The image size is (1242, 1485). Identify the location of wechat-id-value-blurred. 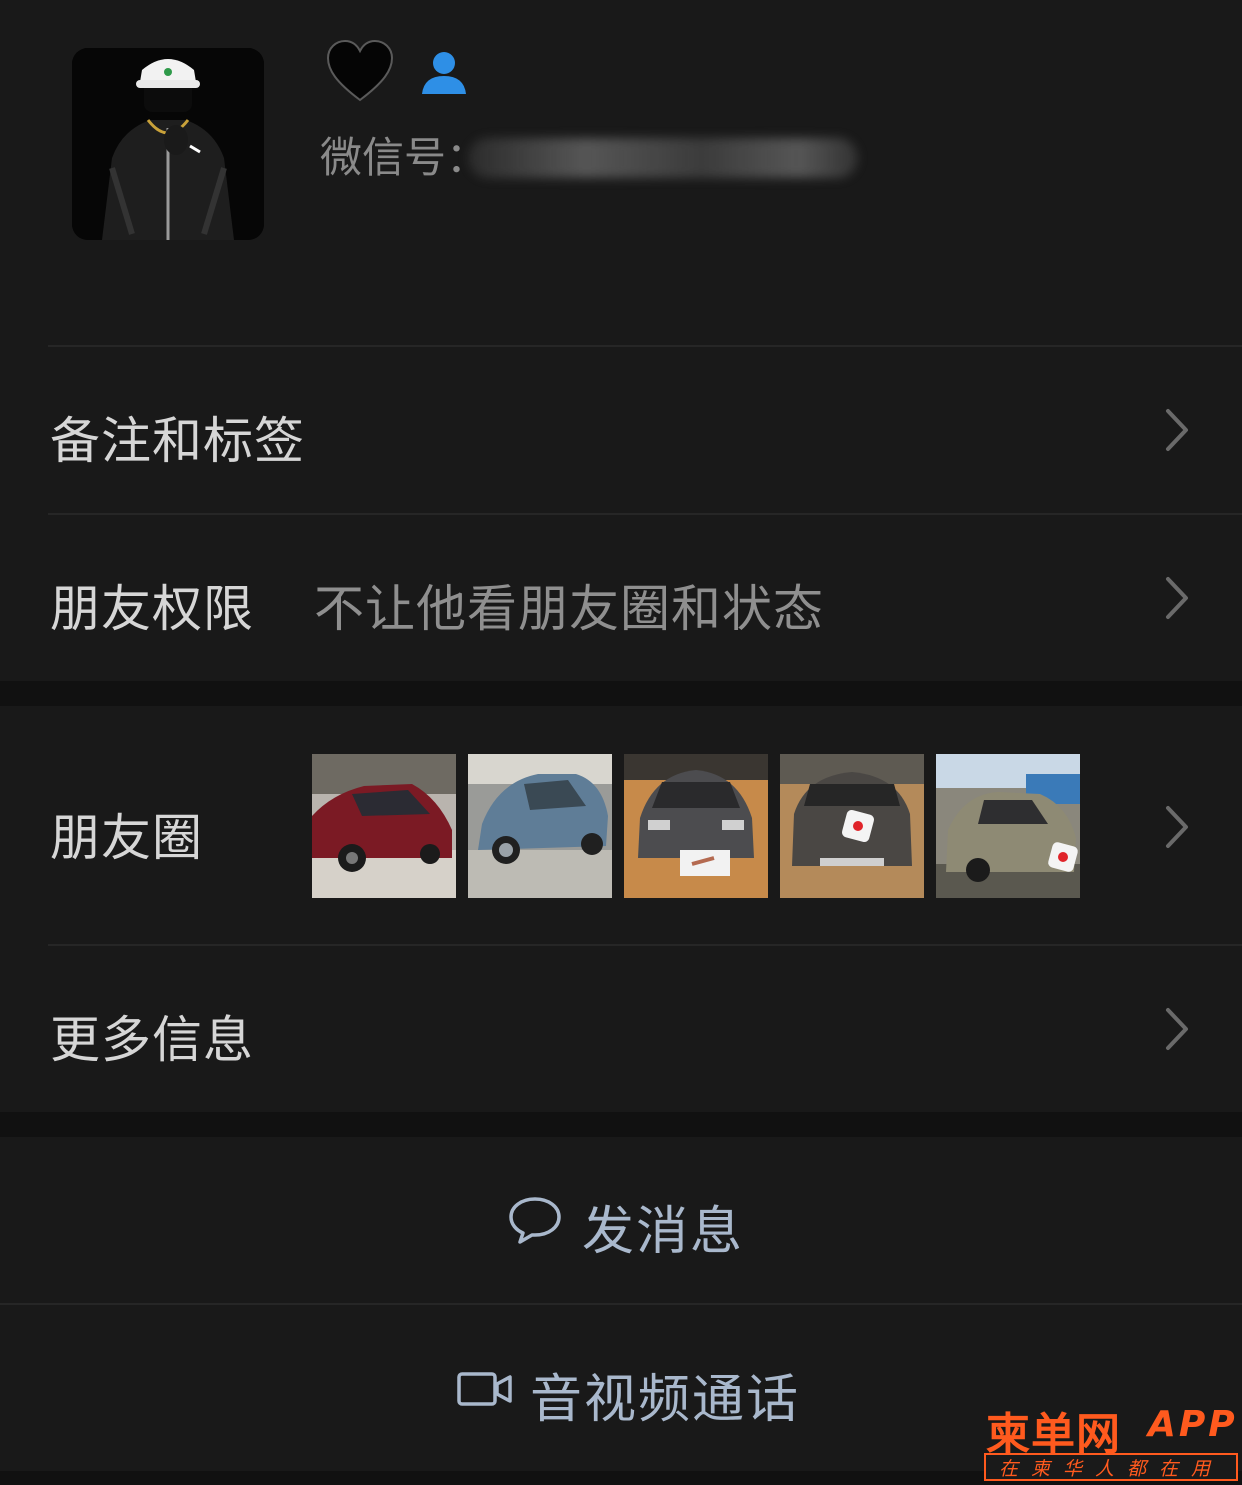
(663, 158).